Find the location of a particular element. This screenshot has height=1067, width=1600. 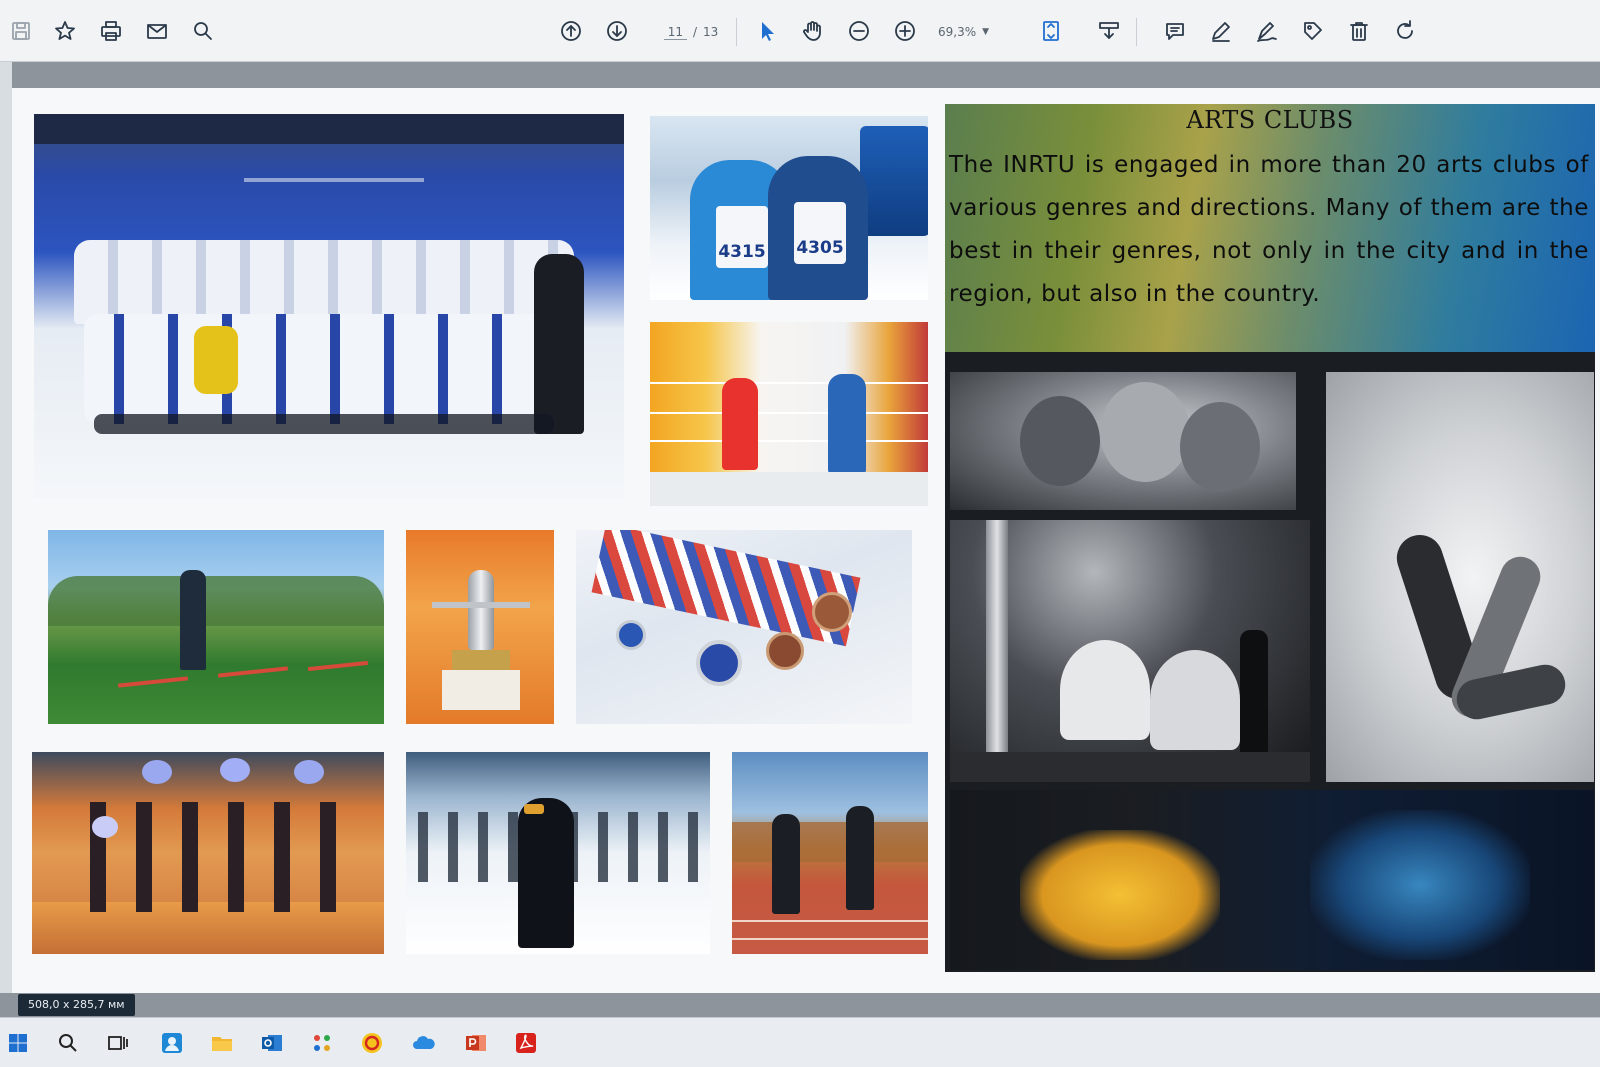

cloud-icon is located at coordinates (424, 1043).